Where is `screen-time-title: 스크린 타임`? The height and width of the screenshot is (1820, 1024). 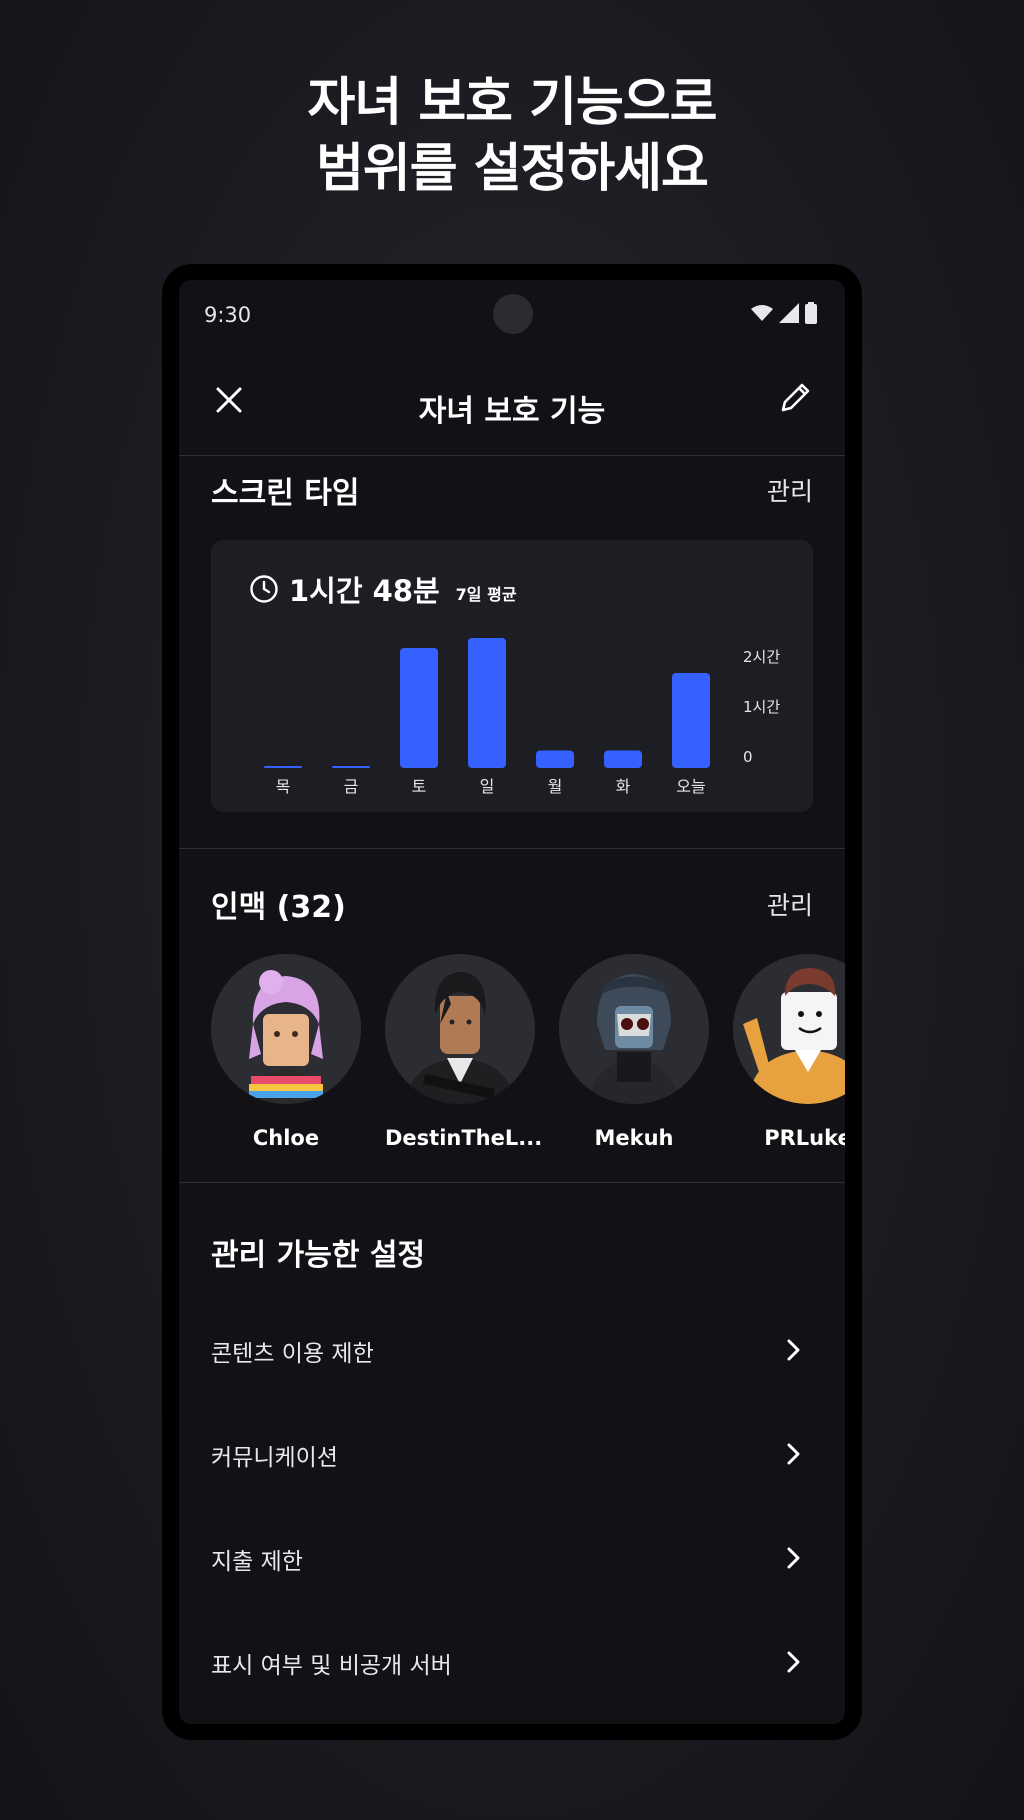
screen-time-title: 스크린 타임 is located at coordinates (285, 493).